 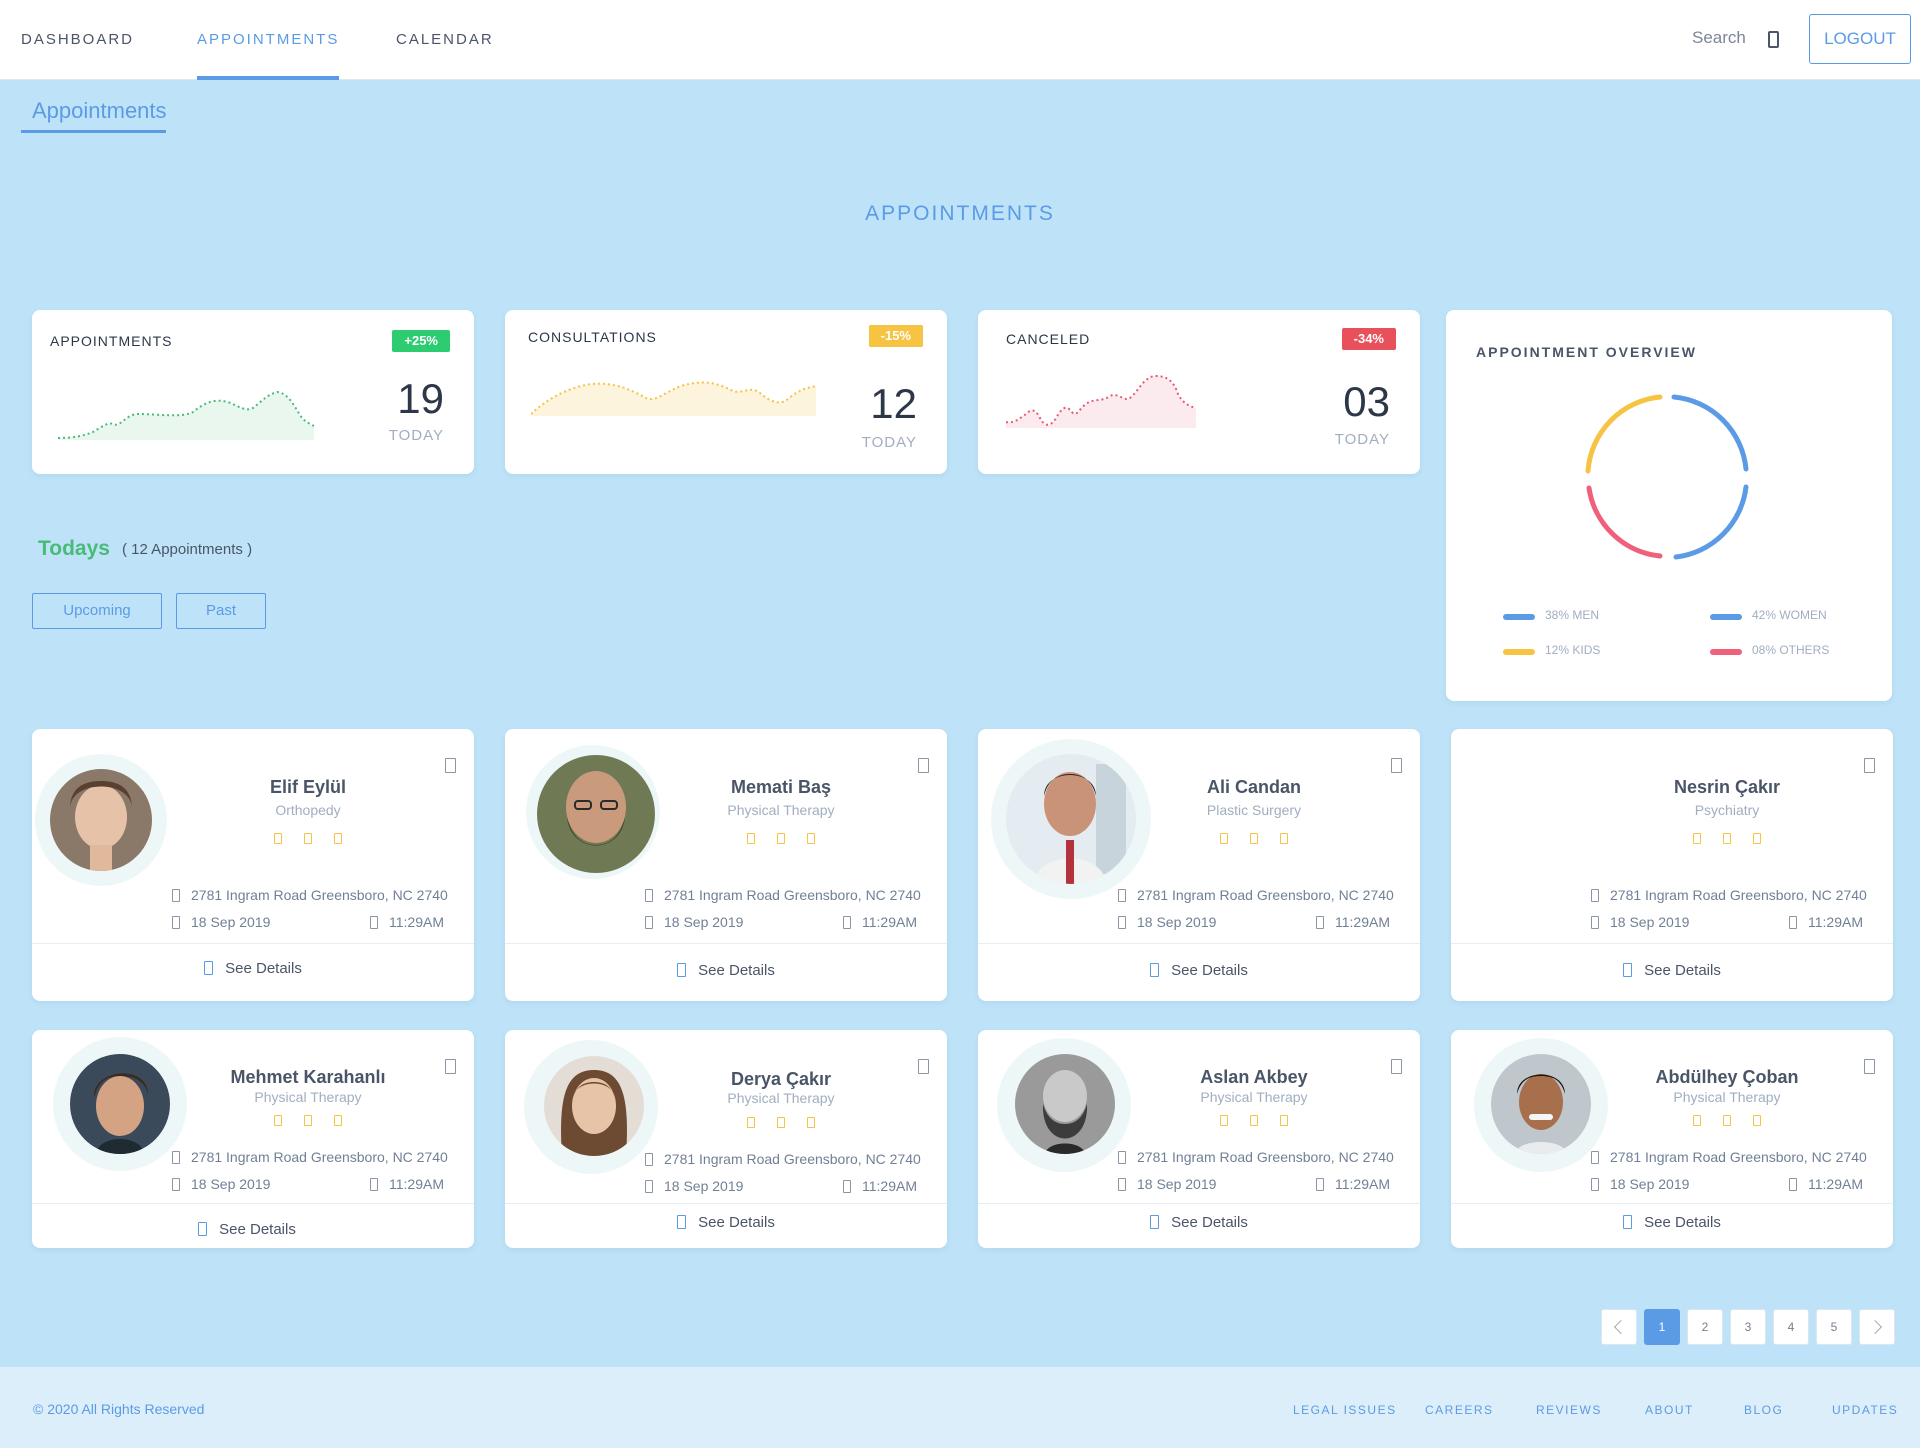 I want to click on stat-card-appointments: APPOINTMENTS +25% 19 TODAY, so click(x=253, y=392).